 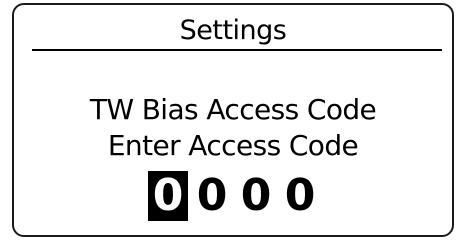 I want to click on access-code-heading: TW Bias Access Code, so click(x=233, y=109).